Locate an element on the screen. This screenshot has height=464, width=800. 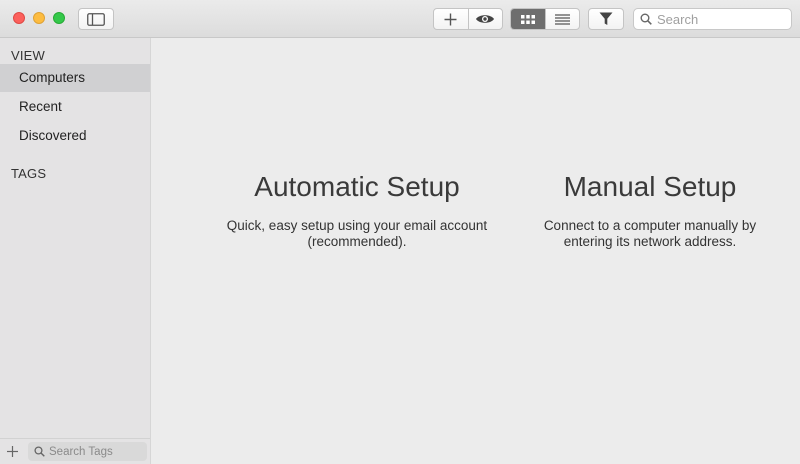
search-input is located at coordinates (719, 19).